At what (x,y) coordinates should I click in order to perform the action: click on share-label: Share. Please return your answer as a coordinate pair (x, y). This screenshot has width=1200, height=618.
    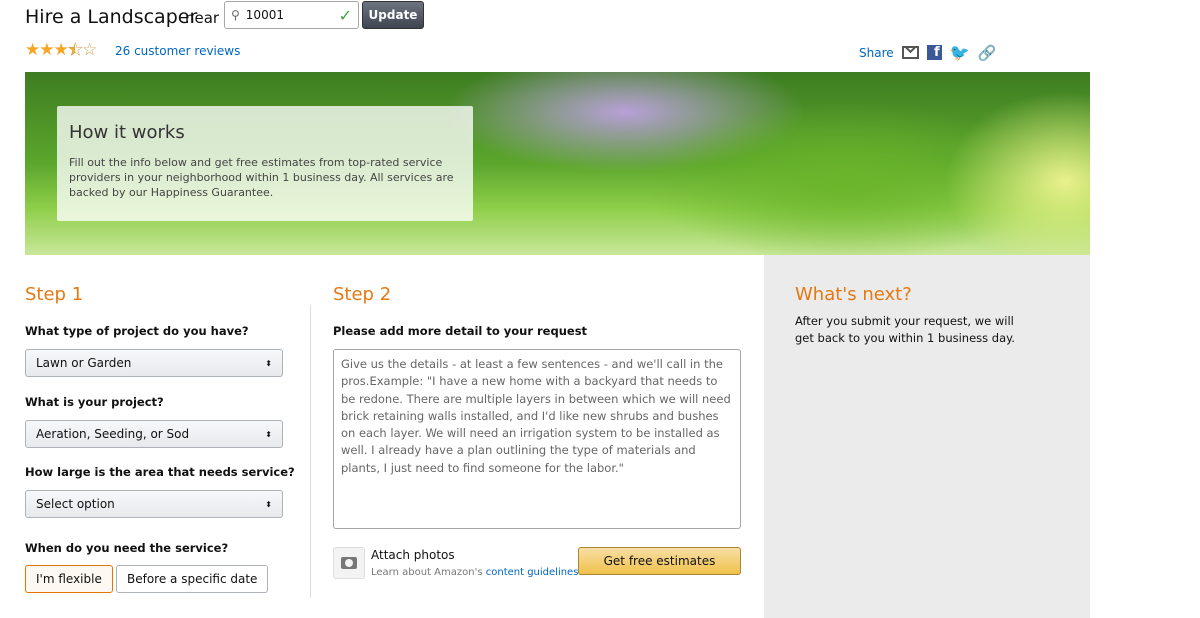
    Looking at the image, I should click on (876, 52).